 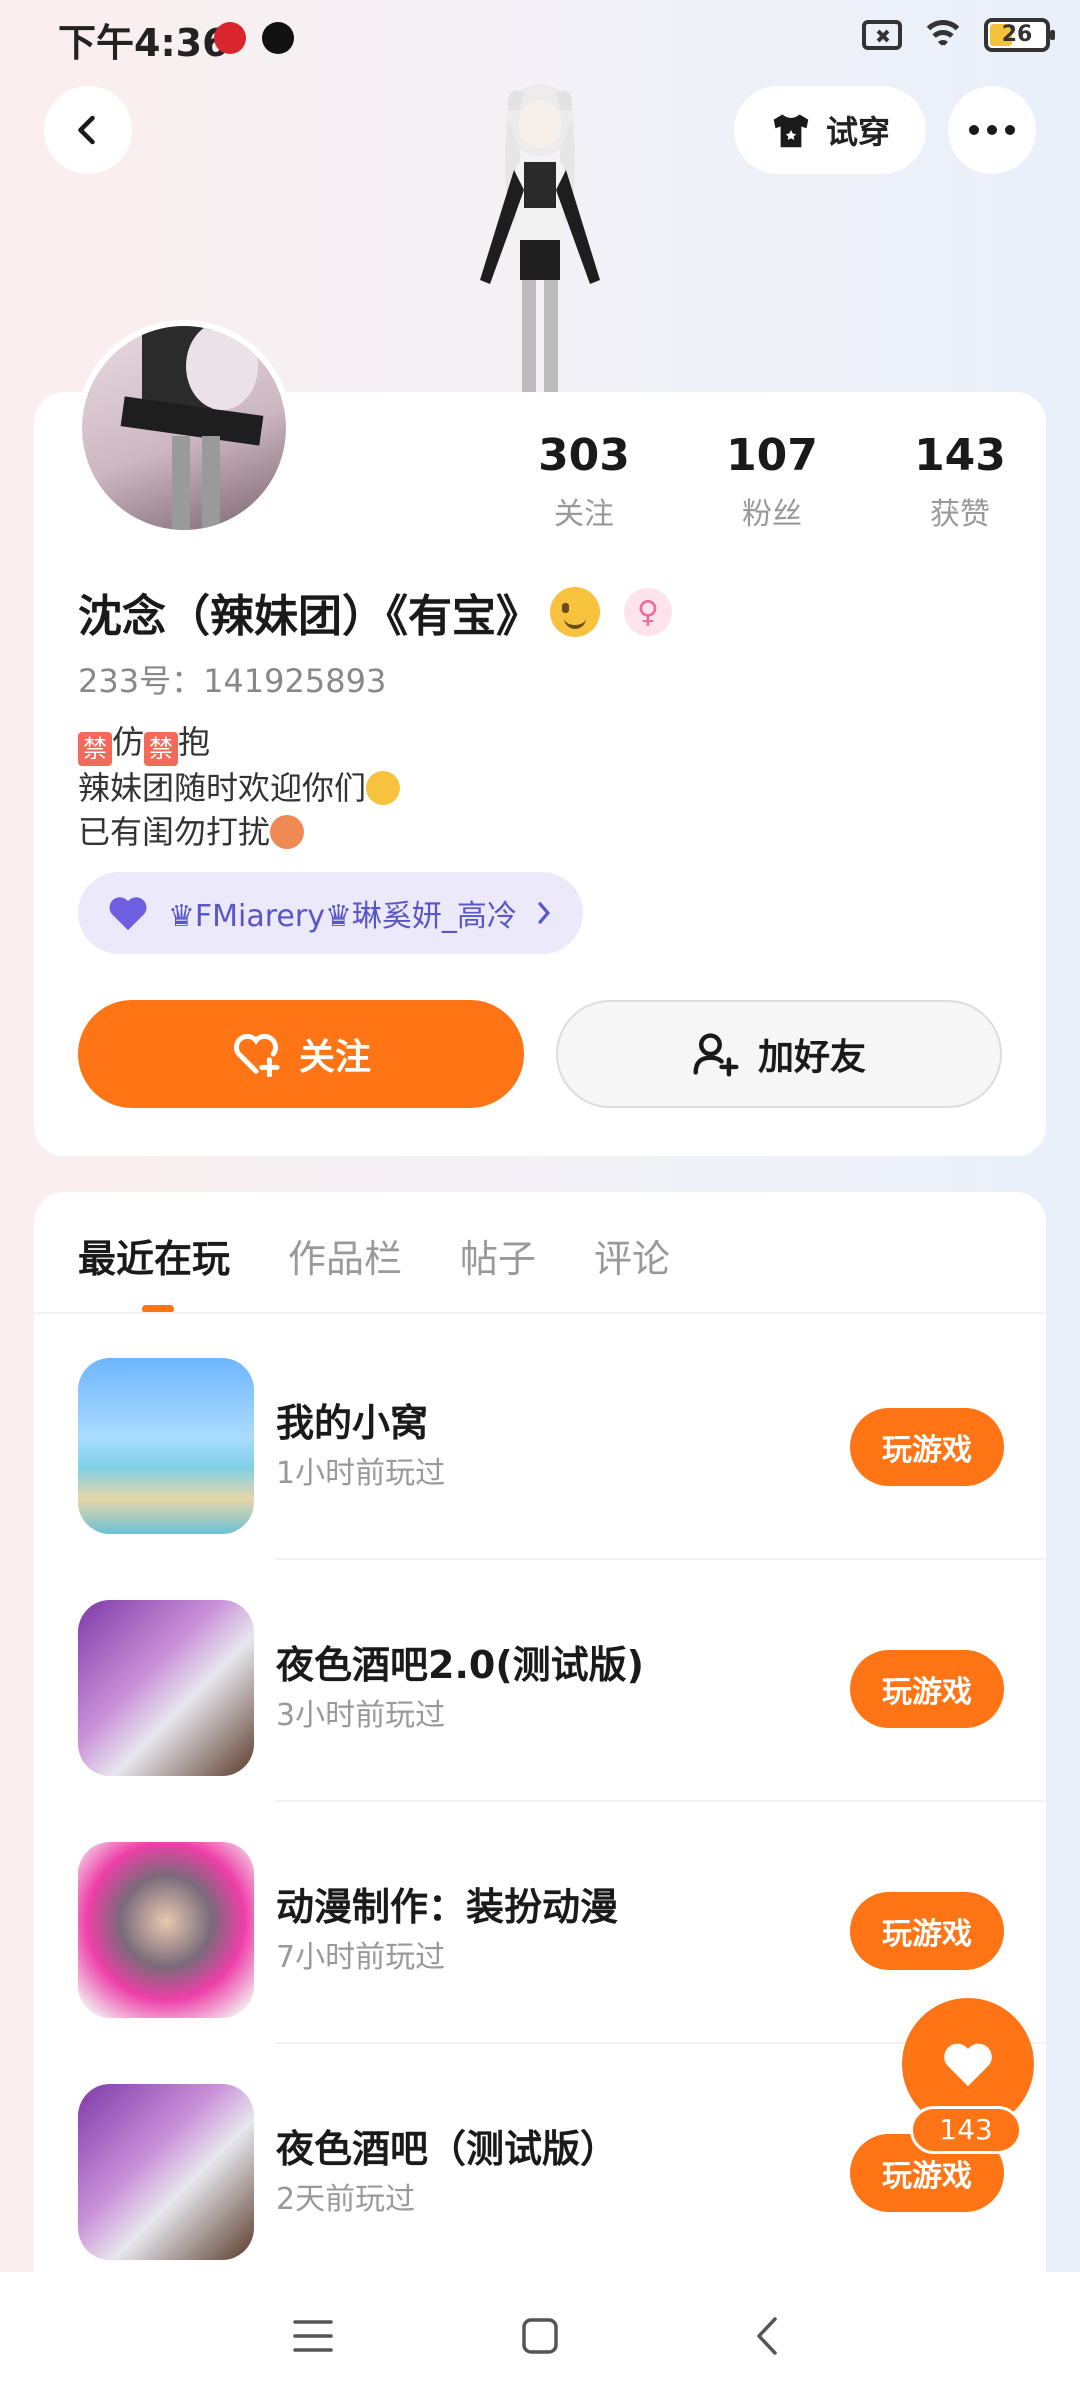 I want to click on stat-following: 303 关注, so click(x=584, y=481).